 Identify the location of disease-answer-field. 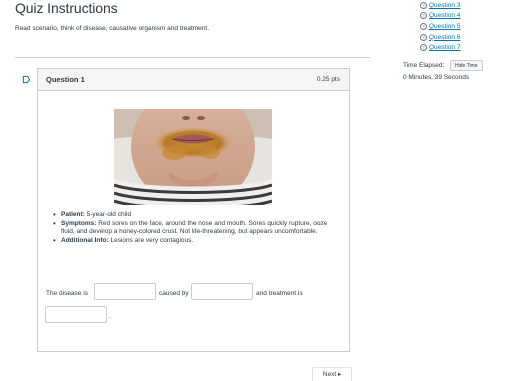
(125, 291).